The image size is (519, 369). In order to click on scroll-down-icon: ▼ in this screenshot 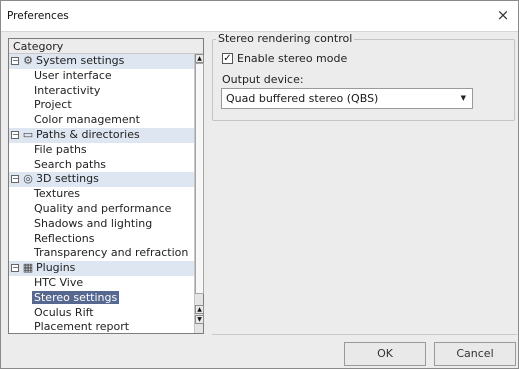, I will do `click(199, 319)`.